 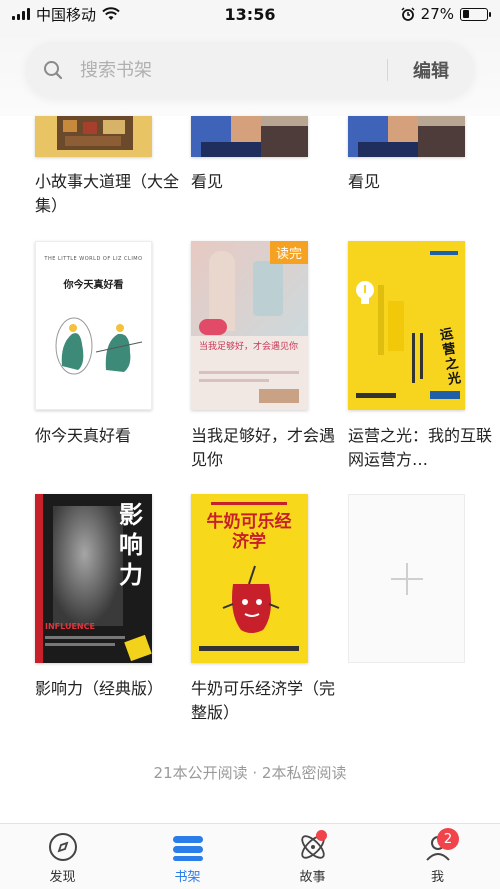 I want to click on book-title: 小故事大道理（大全集）, so click(x=107, y=193).